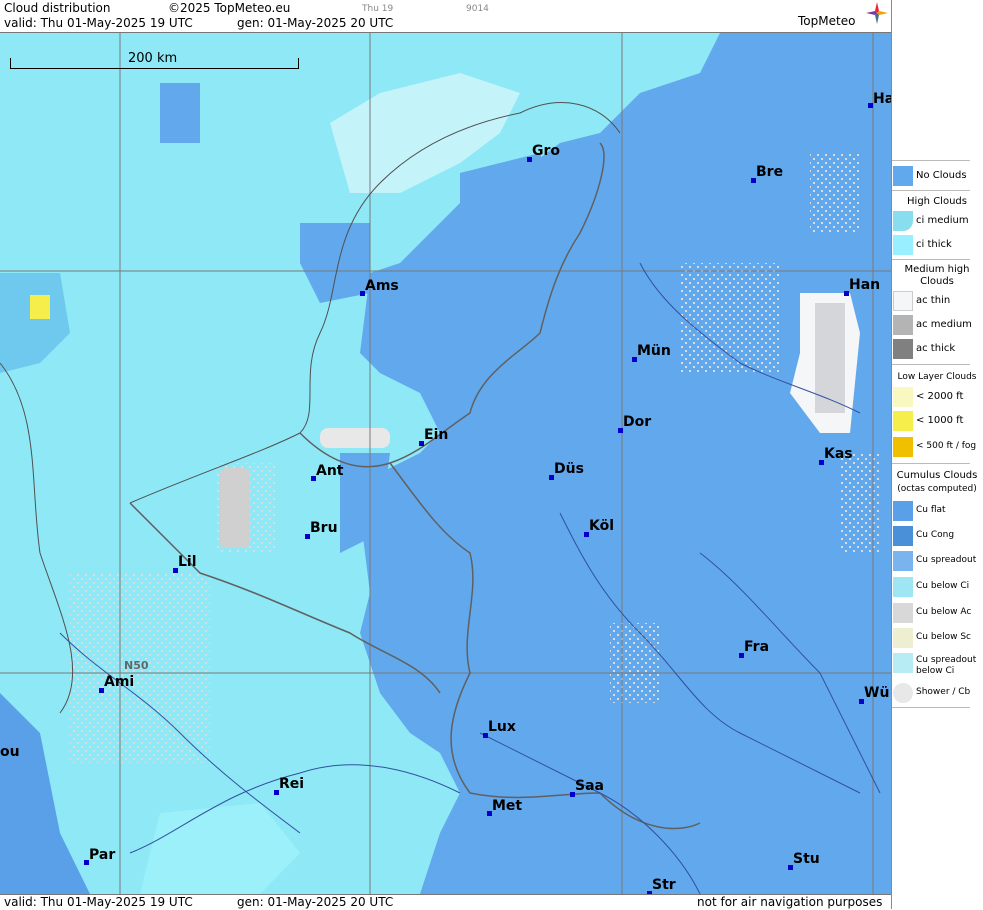 Image resolution: width=983 pixels, height=910 pixels. What do you see at coordinates (102, 855) in the screenshot?
I see `city-par: Par` at bounding box center [102, 855].